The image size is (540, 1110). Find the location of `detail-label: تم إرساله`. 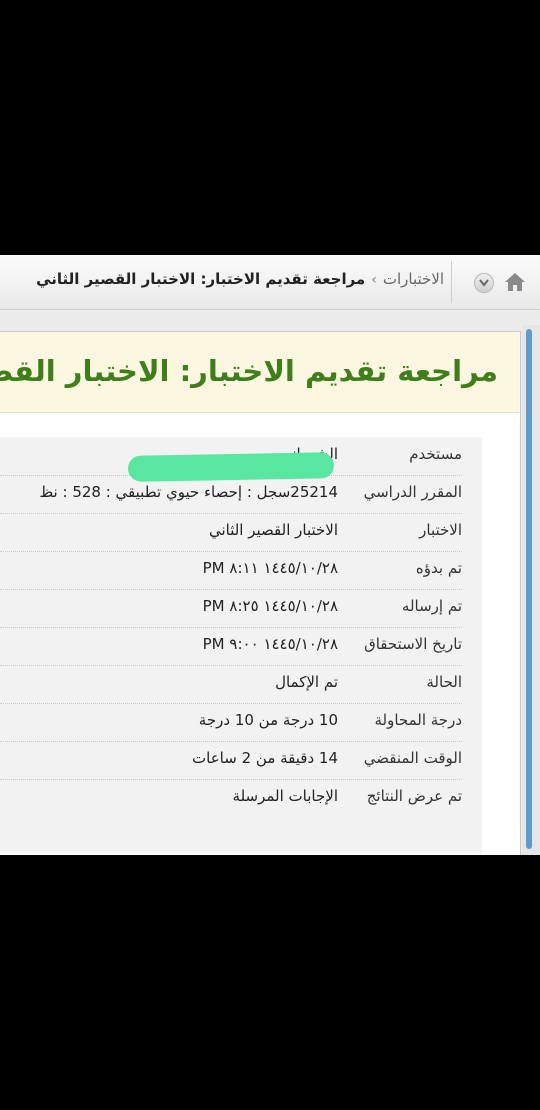

detail-label: تم إرساله is located at coordinates (431, 606).